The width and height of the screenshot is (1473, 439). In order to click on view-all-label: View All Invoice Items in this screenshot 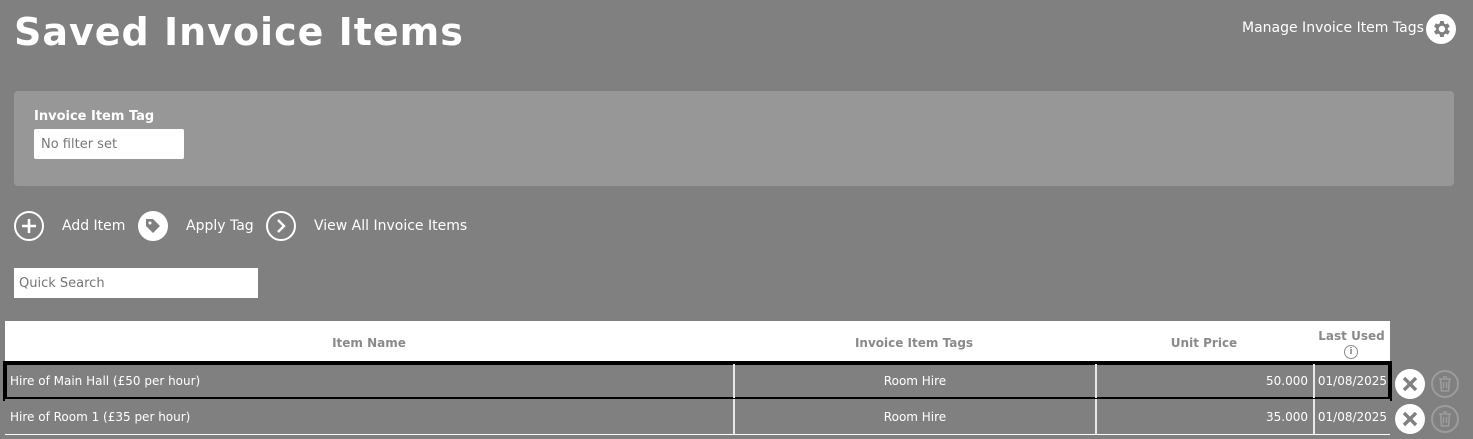, I will do `click(391, 226)`.